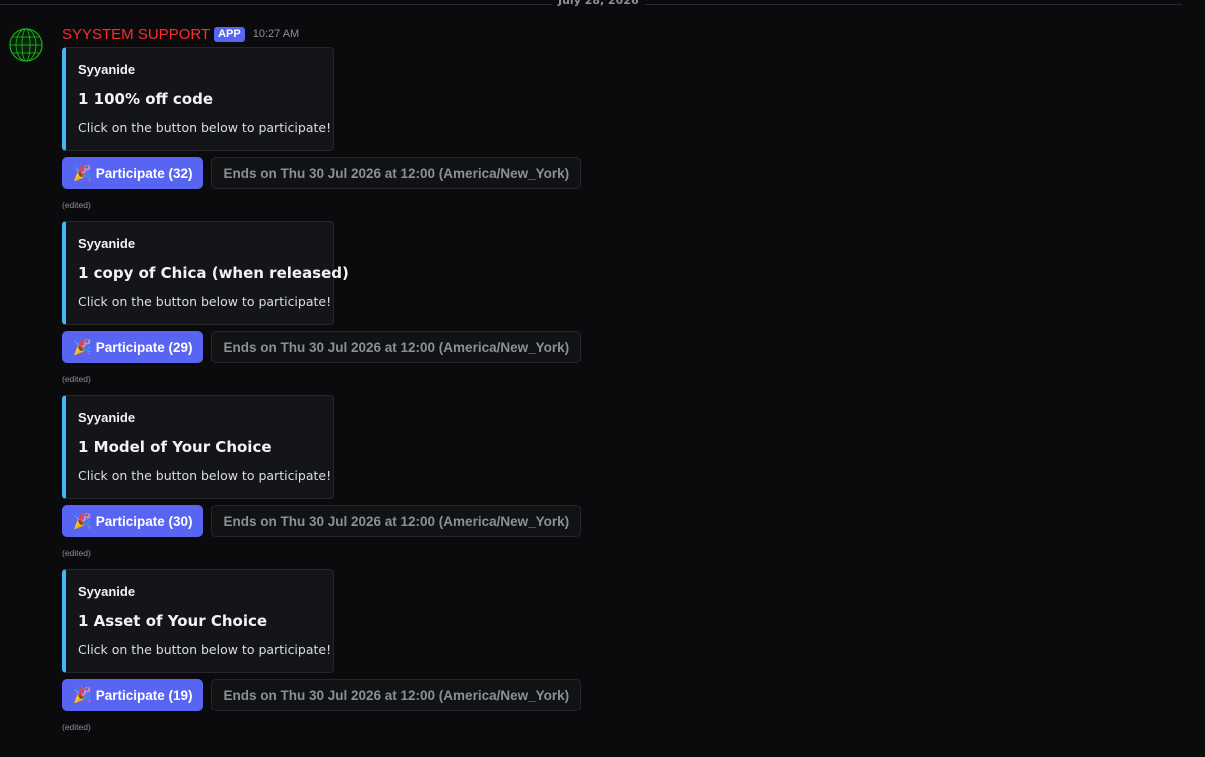 This screenshot has width=1205, height=757. I want to click on embed-title: 1 100% off code, so click(146, 99).